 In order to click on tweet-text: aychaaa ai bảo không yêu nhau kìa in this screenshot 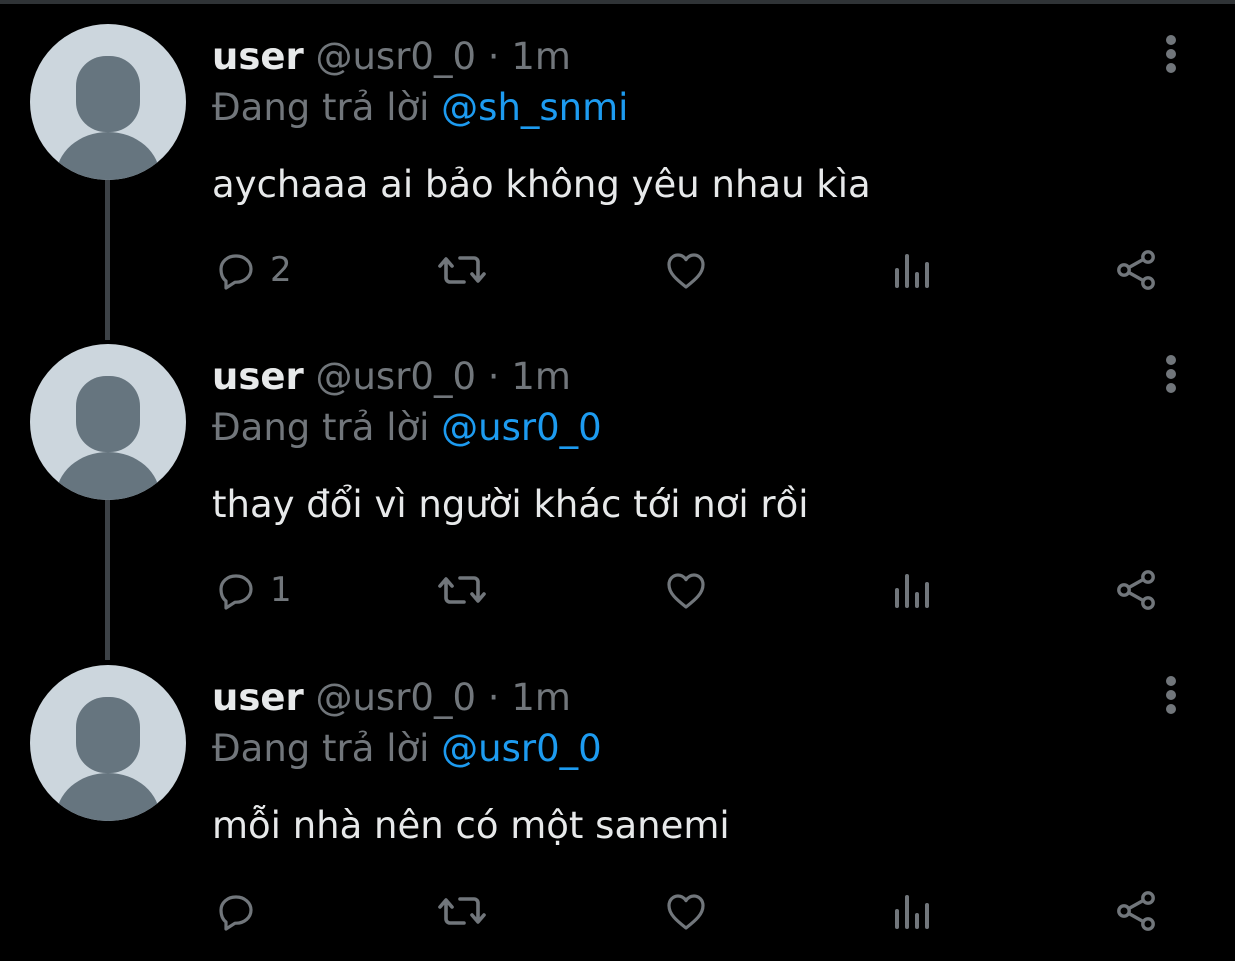, I will do `click(541, 184)`.